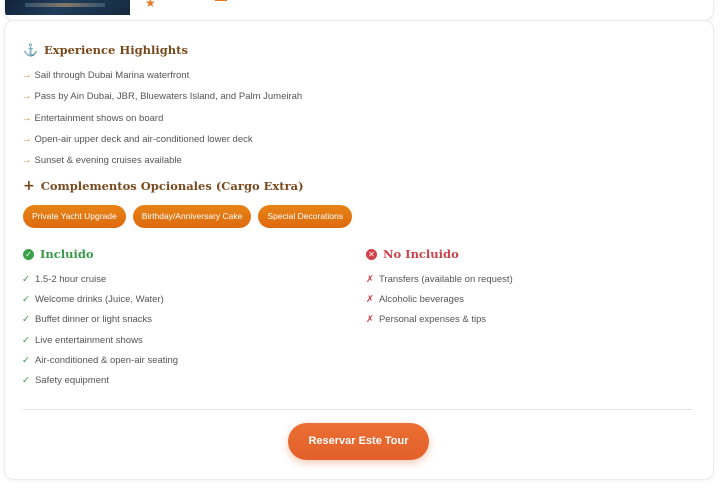  Describe the element at coordinates (115, 50) in the screenshot. I see `highlights-title: Experience Highlights` at that location.